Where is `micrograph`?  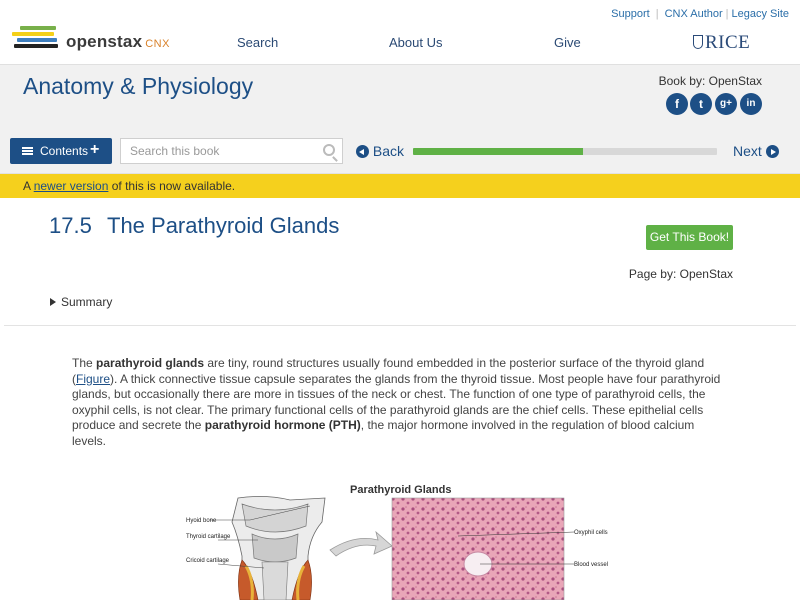
micrograph is located at coordinates (483, 548).